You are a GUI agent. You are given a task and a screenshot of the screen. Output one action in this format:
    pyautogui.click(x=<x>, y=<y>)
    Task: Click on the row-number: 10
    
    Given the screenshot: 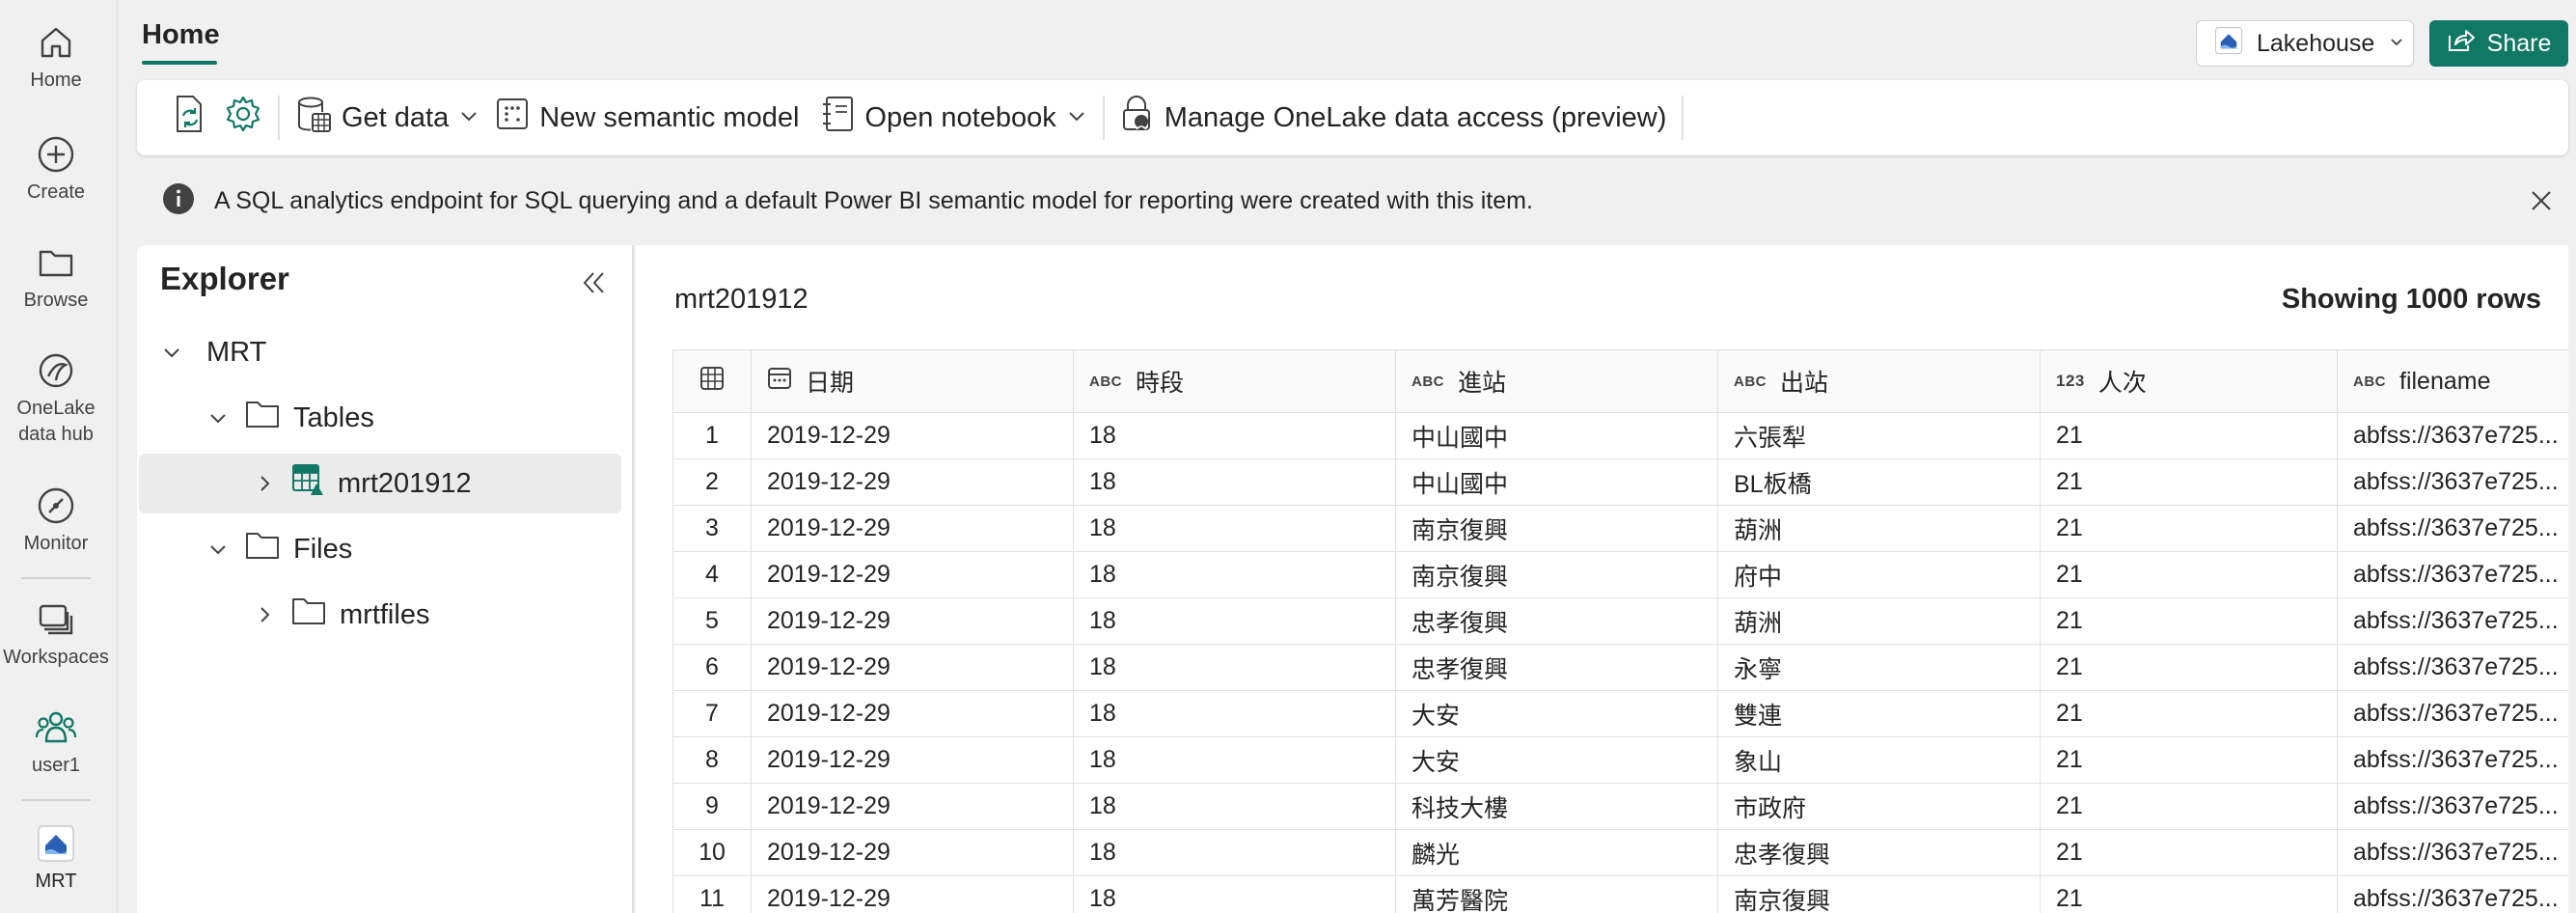 What is the action you would take?
    pyautogui.click(x=712, y=853)
    